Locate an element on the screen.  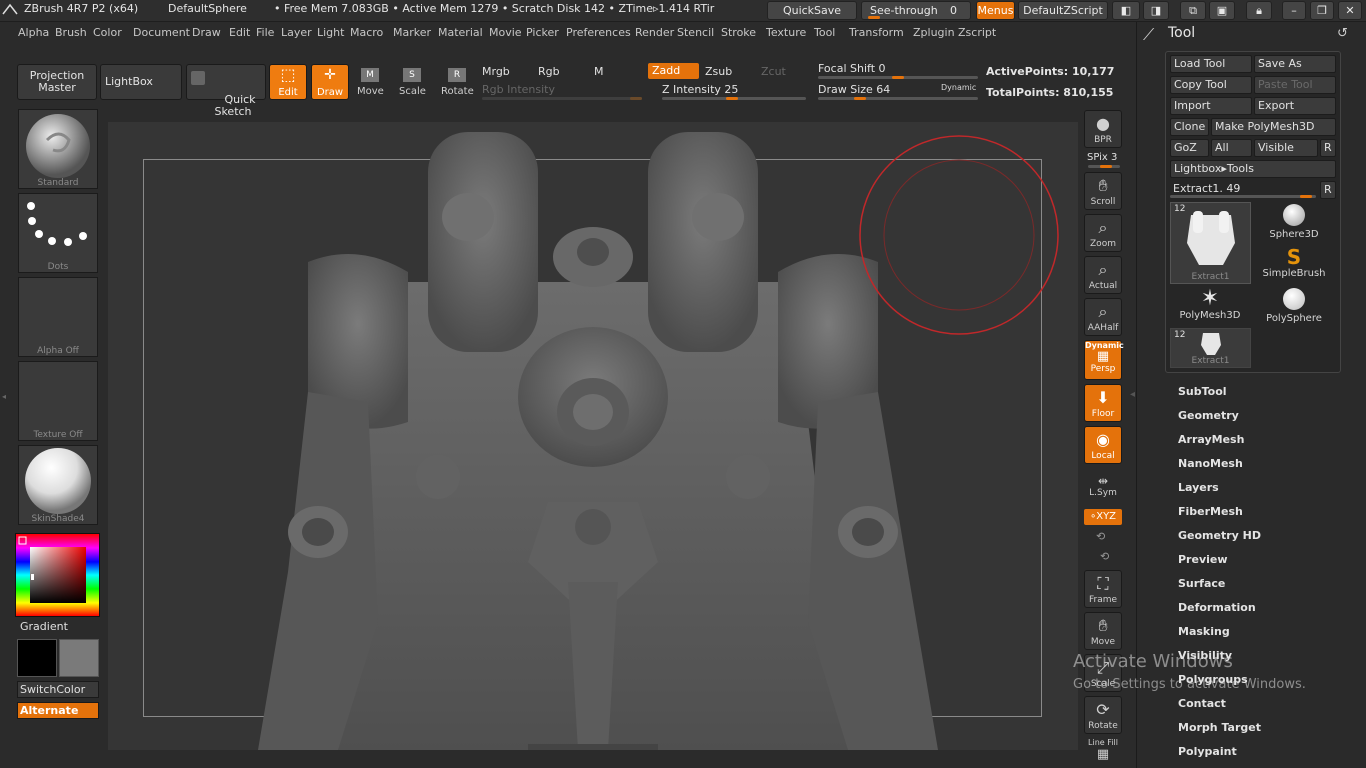
alternate-button: Alternate is located at coordinates (58, 710).